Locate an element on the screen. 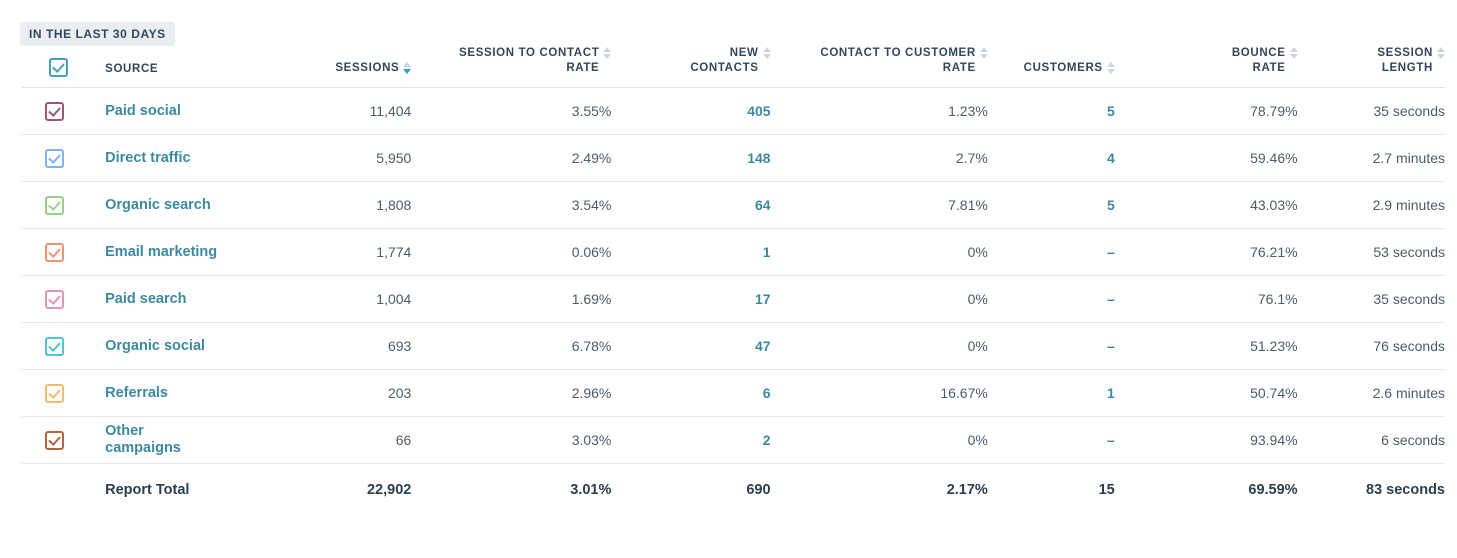  cell-customers: – is located at coordinates (1051, 252).